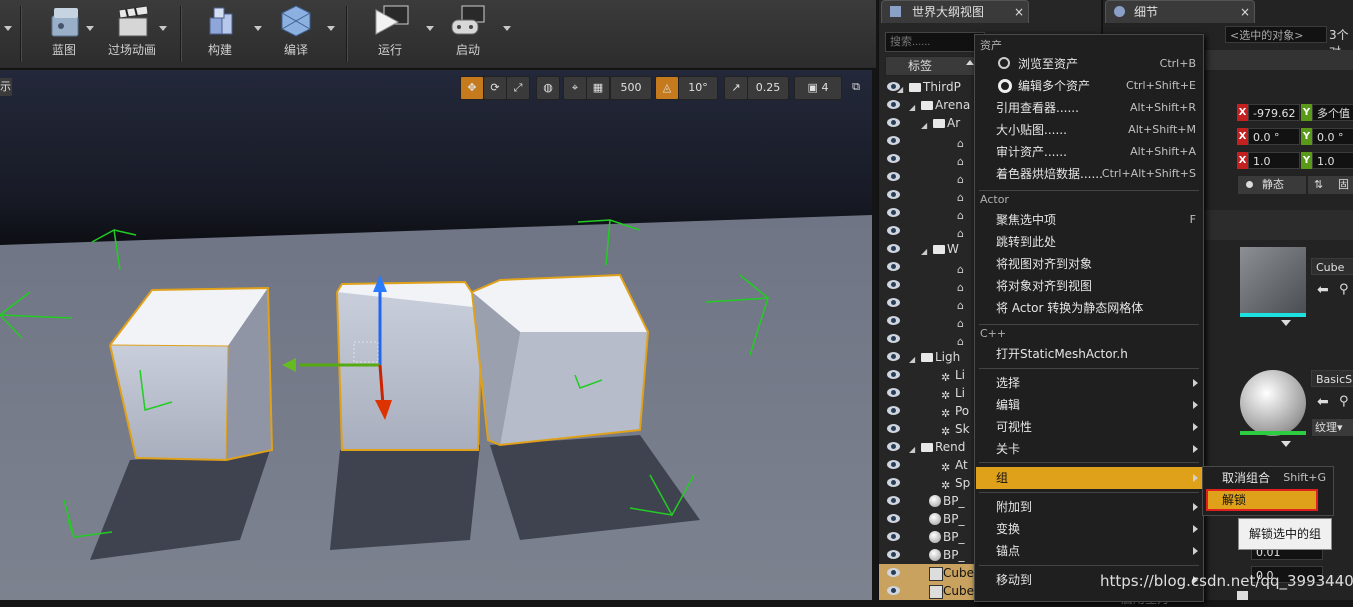  Describe the element at coordinates (768, 88) in the screenshot. I see `scale-snap-value: 0.25` at that location.